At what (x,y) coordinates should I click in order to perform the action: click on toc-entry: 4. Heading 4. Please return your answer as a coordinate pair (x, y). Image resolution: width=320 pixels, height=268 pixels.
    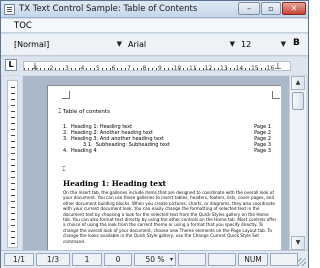
    Looking at the image, I should click on (80, 151).